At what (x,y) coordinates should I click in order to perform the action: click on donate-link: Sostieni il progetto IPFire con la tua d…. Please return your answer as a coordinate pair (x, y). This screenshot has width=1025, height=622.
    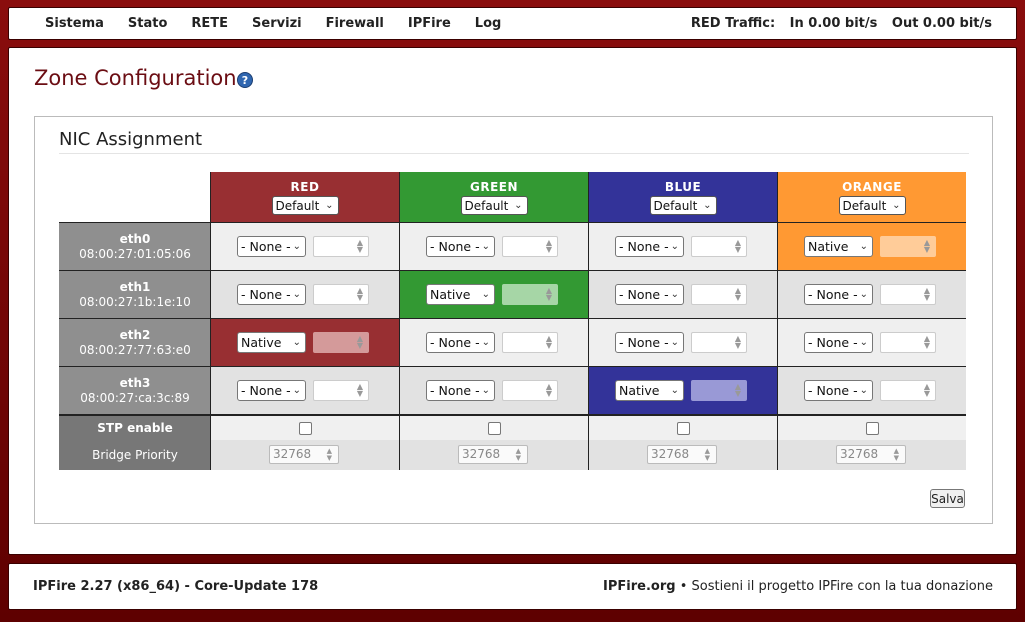
    Looking at the image, I should click on (842, 586).